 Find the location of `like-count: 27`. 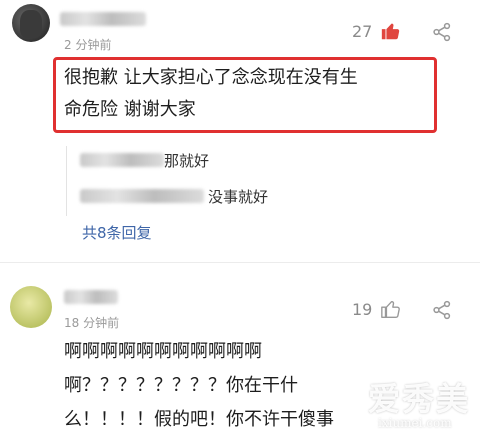

like-count: 27 is located at coordinates (362, 31).